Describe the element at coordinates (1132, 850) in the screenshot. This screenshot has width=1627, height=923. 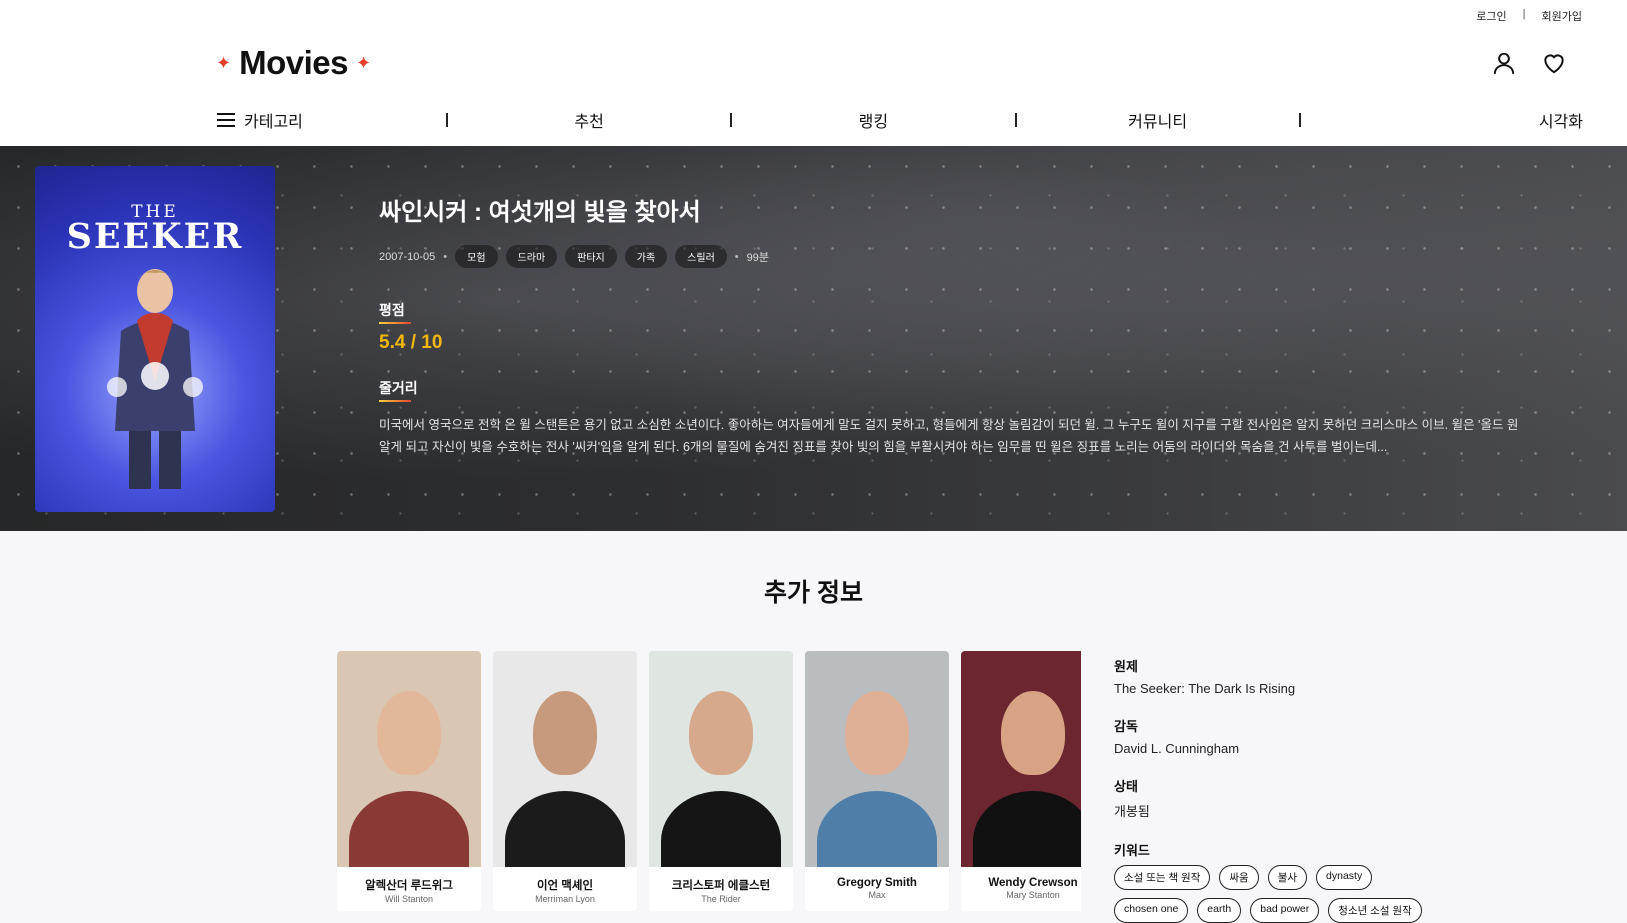
I see `keywords-label: 키워드` at that location.